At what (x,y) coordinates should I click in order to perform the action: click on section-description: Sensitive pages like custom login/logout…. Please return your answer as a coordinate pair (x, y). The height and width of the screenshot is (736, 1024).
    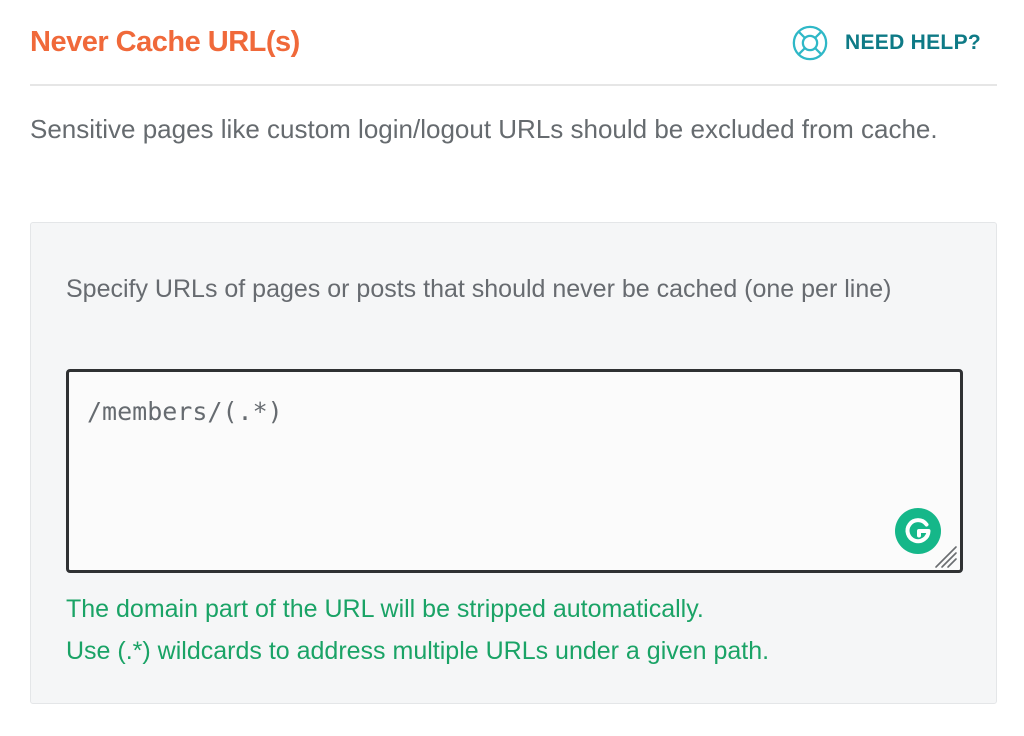
    Looking at the image, I should click on (484, 129).